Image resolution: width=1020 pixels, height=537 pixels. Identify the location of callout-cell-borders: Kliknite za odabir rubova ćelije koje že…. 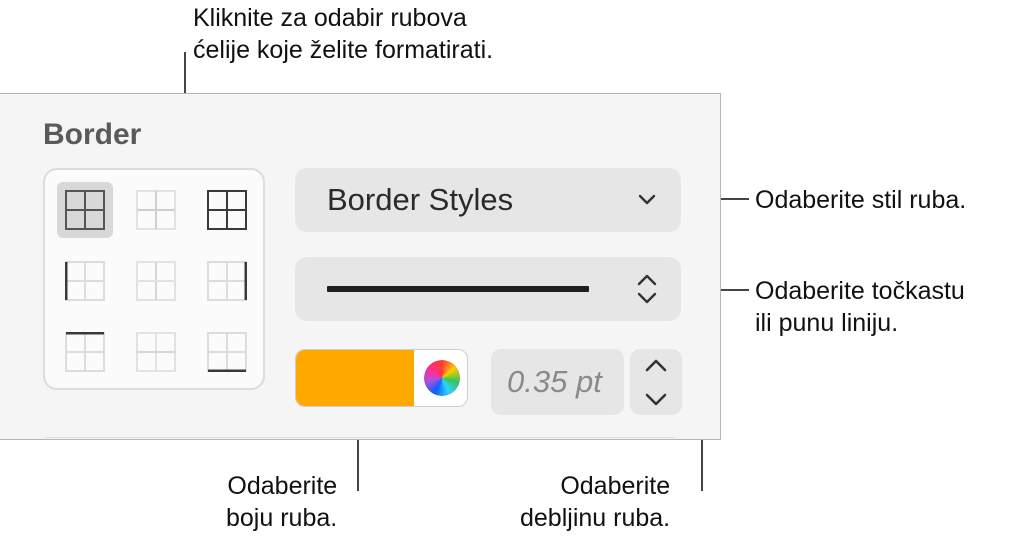
(343, 34).